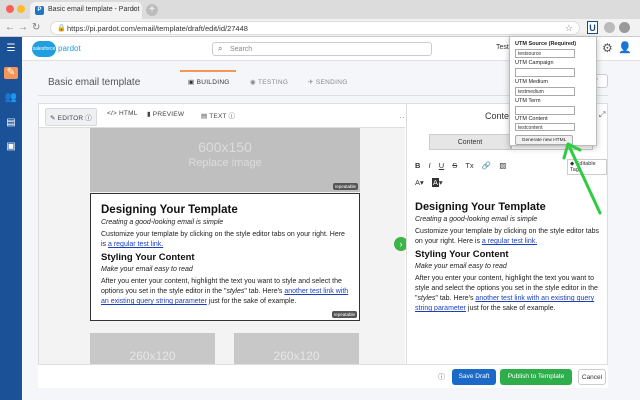 The image size is (640, 400). I want to click on reports-icon: ▤, so click(11, 123).